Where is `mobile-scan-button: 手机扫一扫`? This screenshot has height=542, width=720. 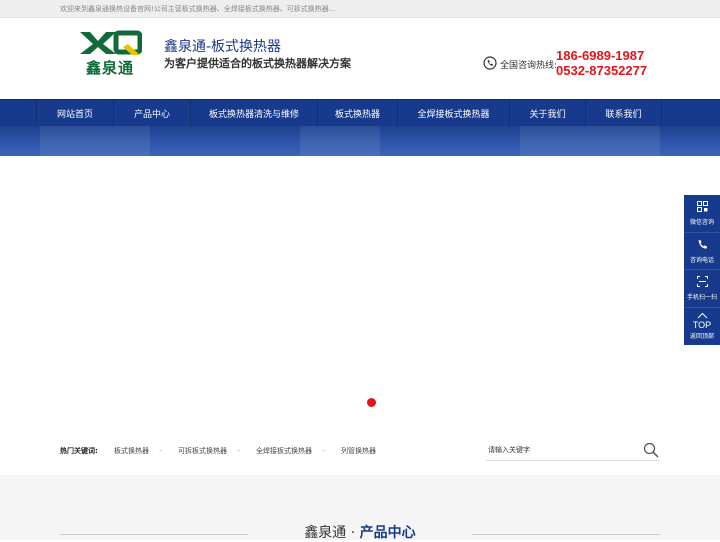 mobile-scan-button: 手机扫一扫 is located at coordinates (702, 289).